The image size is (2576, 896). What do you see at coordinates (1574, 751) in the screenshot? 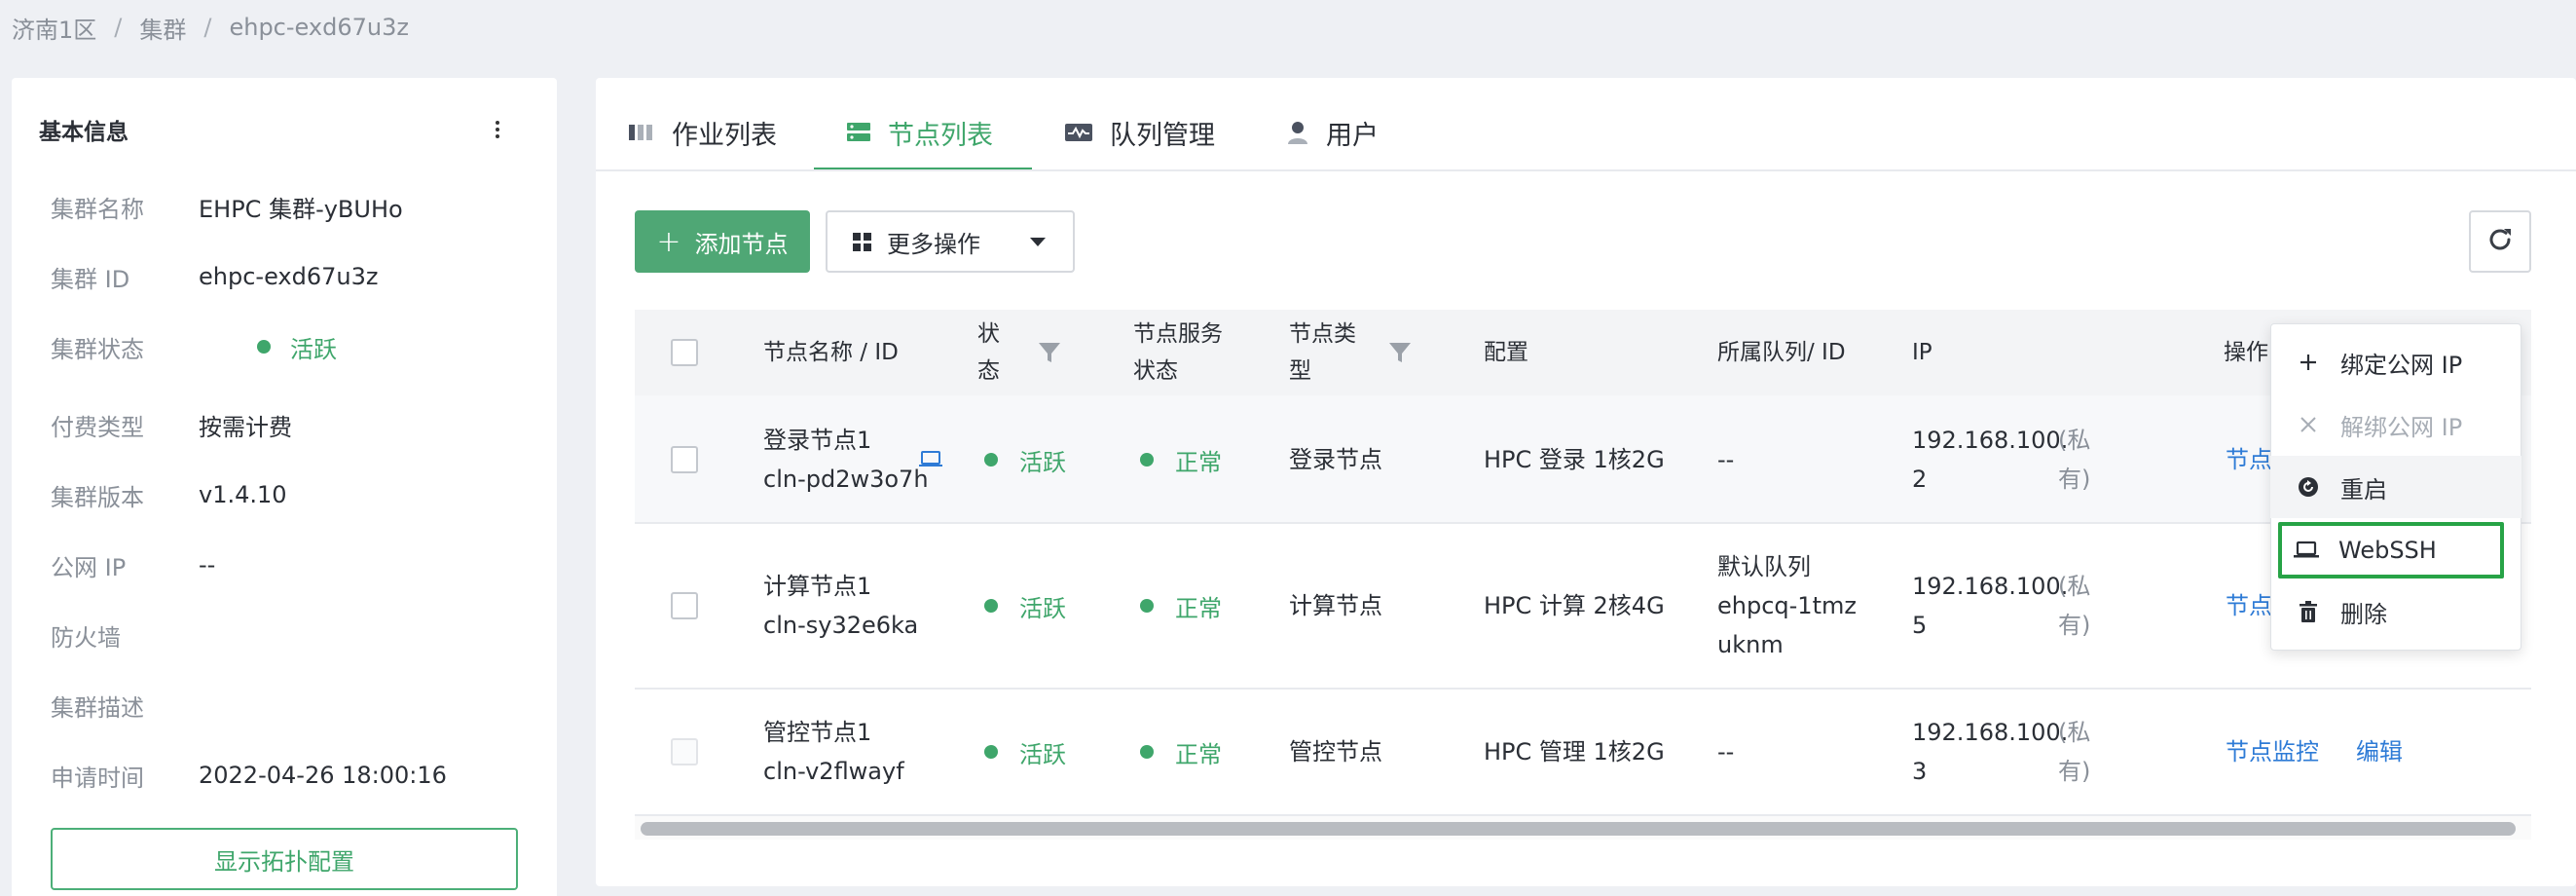
I see `node-config: HPC 管理 1核2G` at bounding box center [1574, 751].